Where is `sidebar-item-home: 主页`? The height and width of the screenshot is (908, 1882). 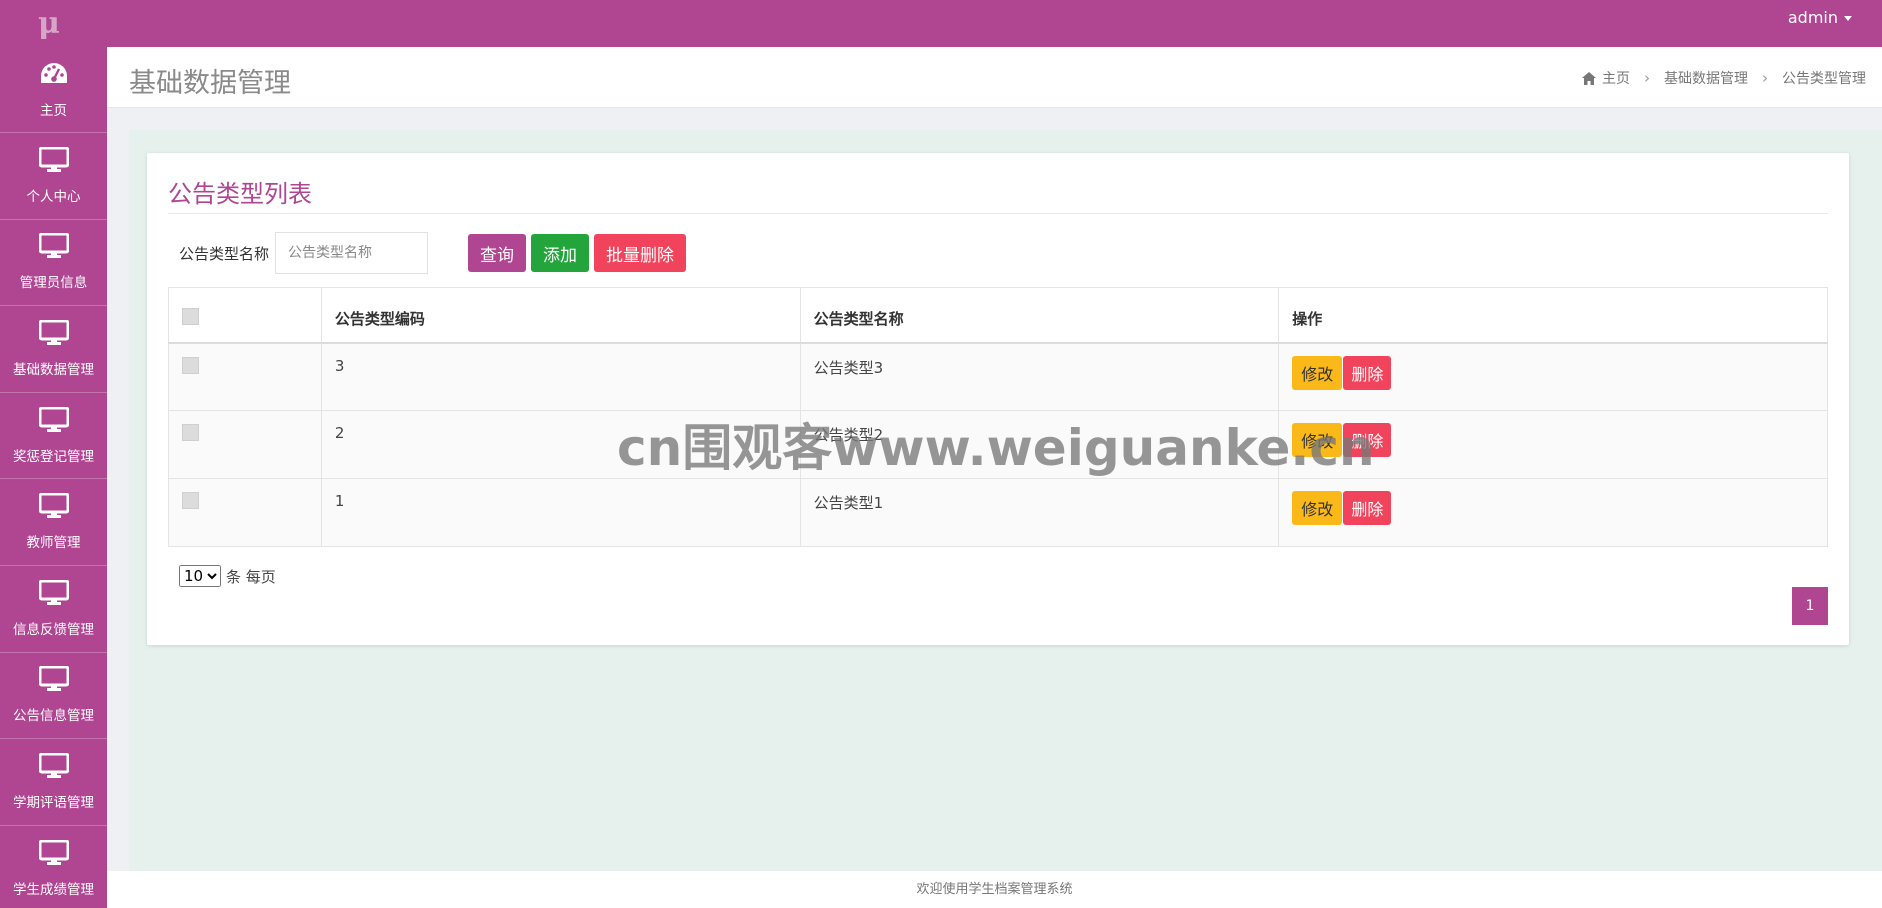
sidebar-item-home: 主页 is located at coordinates (53, 90).